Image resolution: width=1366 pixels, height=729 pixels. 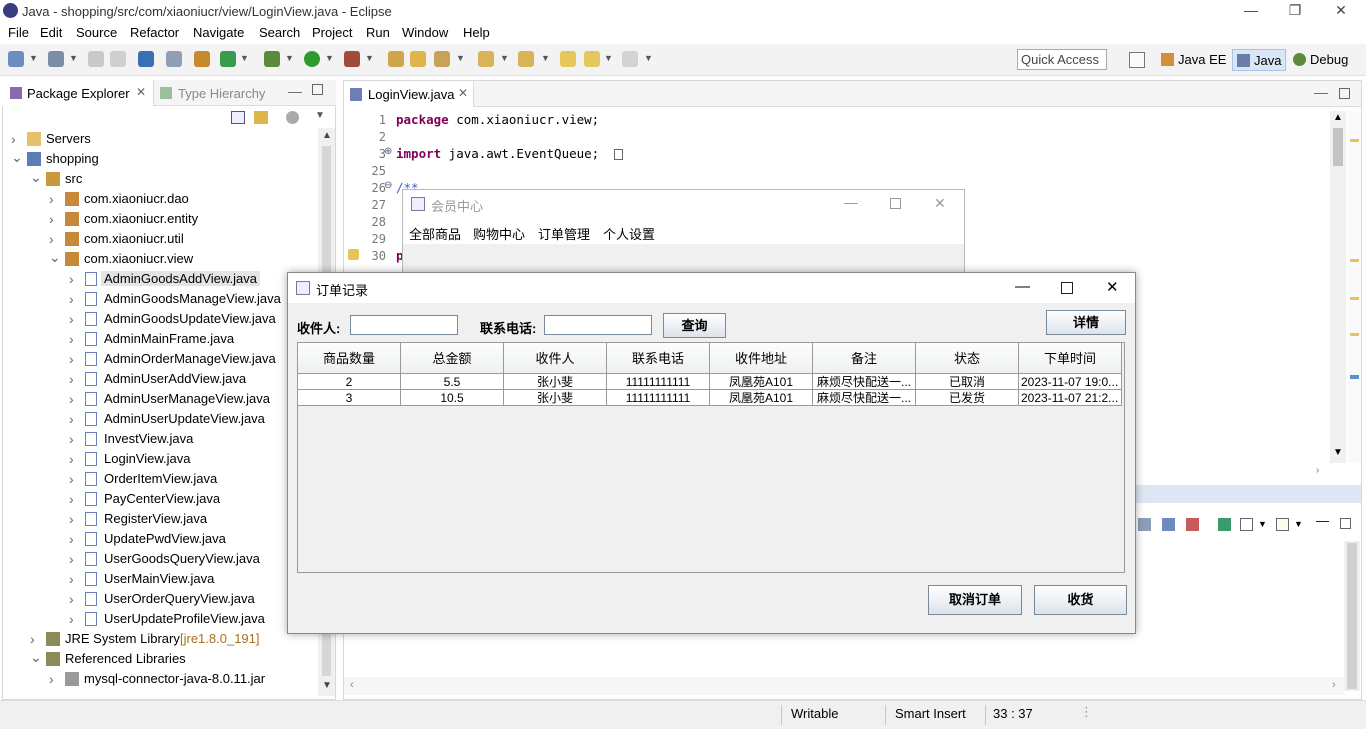 What do you see at coordinates (425, 32) in the screenshot?
I see `menu-window: Window` at bounding box center [425, 32].